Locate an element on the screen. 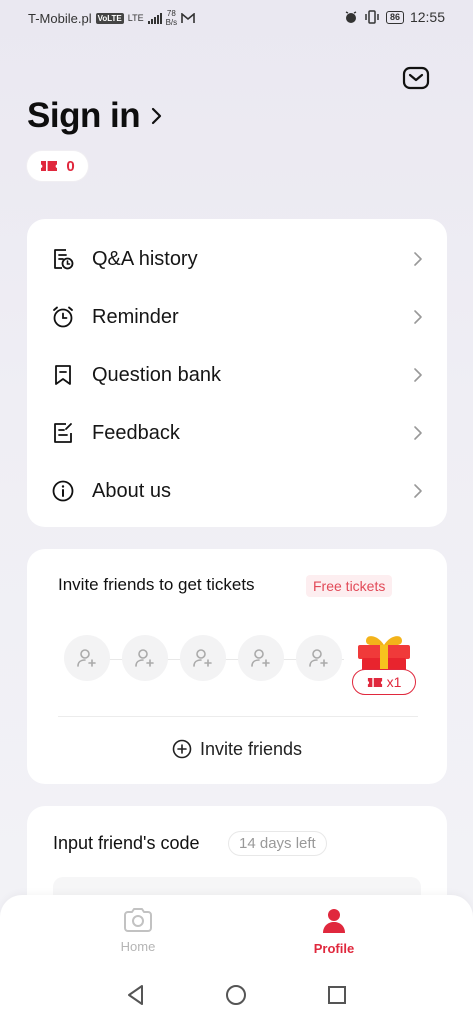  divider is located at coordinates (238, 716).